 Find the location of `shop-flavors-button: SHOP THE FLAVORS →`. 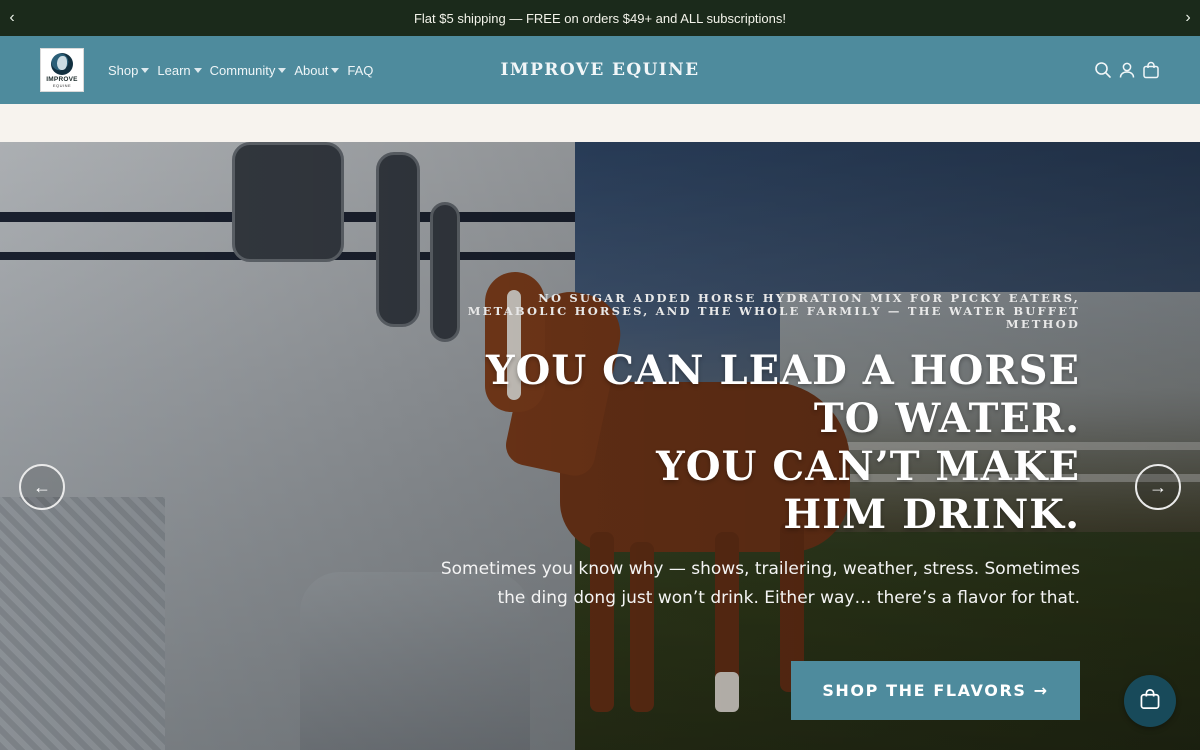

shop-flavors-button: SHOP THE FLAVORS → is located at coordinates (935, 690).